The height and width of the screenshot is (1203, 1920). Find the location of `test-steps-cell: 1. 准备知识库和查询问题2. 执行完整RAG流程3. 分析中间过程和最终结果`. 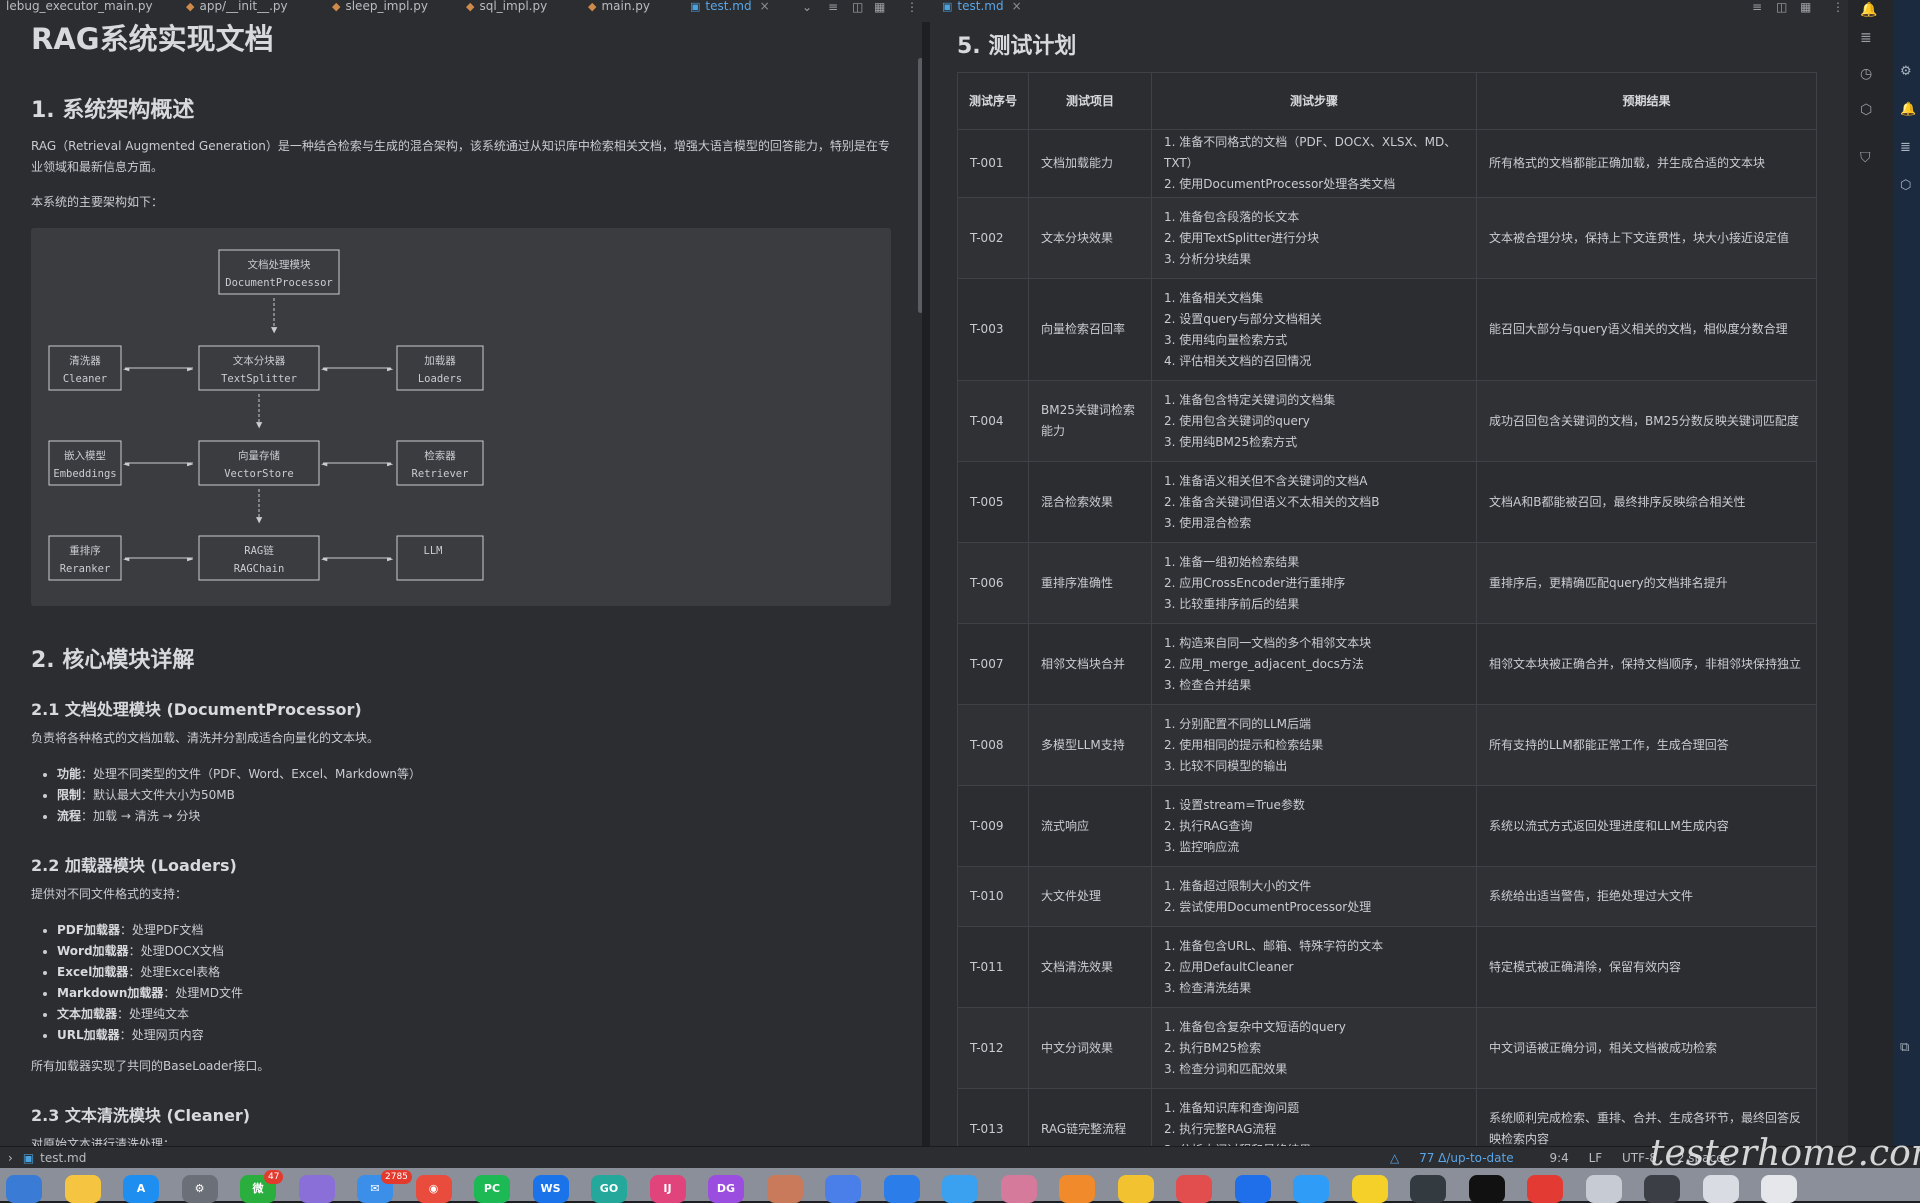

test-steps-cell: 1. 准备知识库和查询问题2. 执行完整RAG流程3. 分析中间过程和最终结果 is located at coordinates (1314, 1117).